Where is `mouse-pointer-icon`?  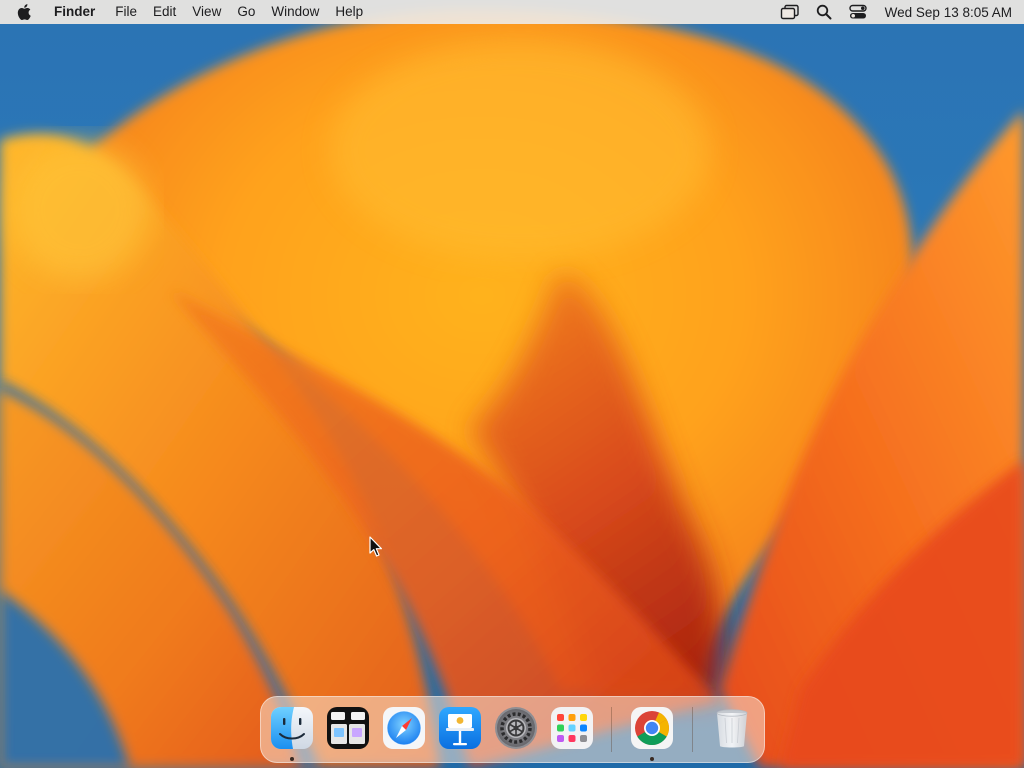
mouse-pointer-icon is located at coordinates (376, 547).